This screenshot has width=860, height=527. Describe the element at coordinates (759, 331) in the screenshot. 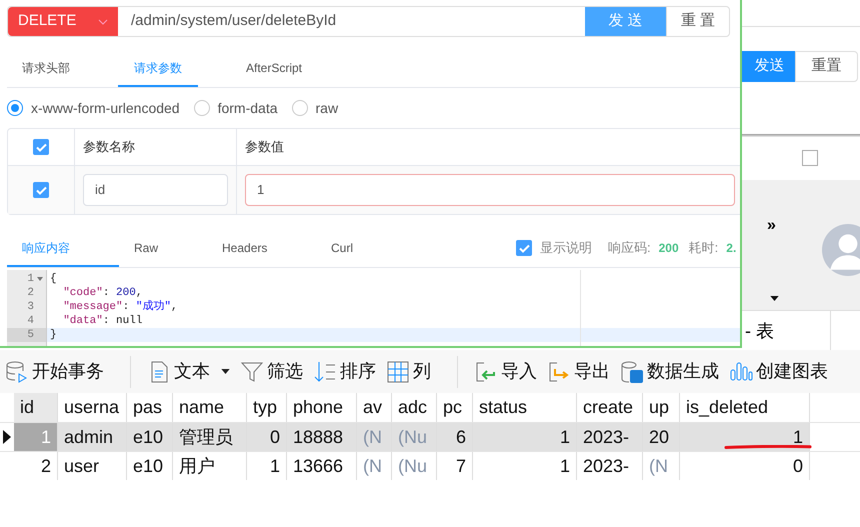

I see `tab-title: - 表` at that location.